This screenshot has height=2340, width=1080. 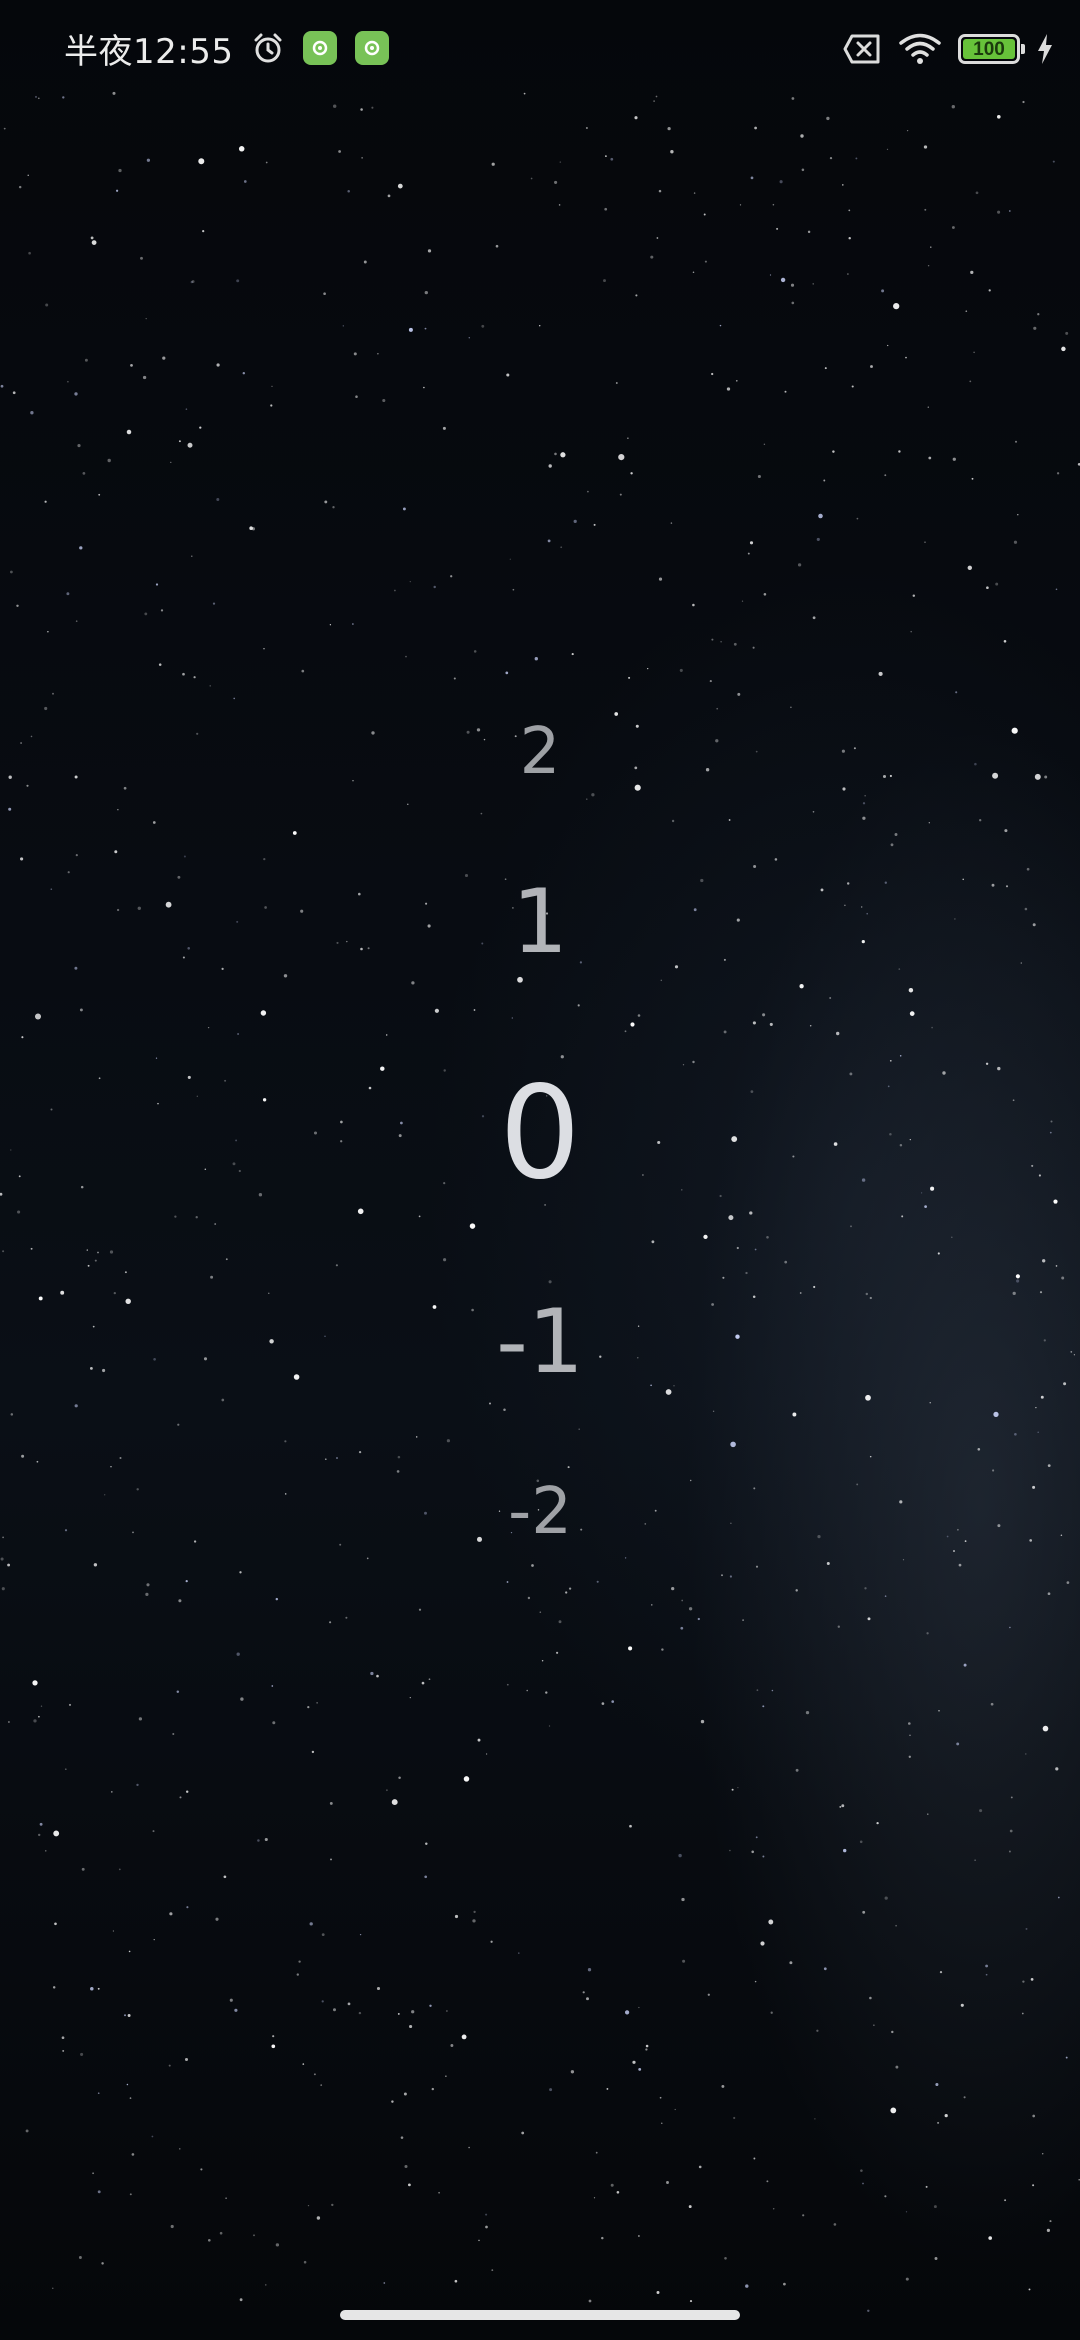 I want to click on picker-option: 2, so click(x=540, y=752).